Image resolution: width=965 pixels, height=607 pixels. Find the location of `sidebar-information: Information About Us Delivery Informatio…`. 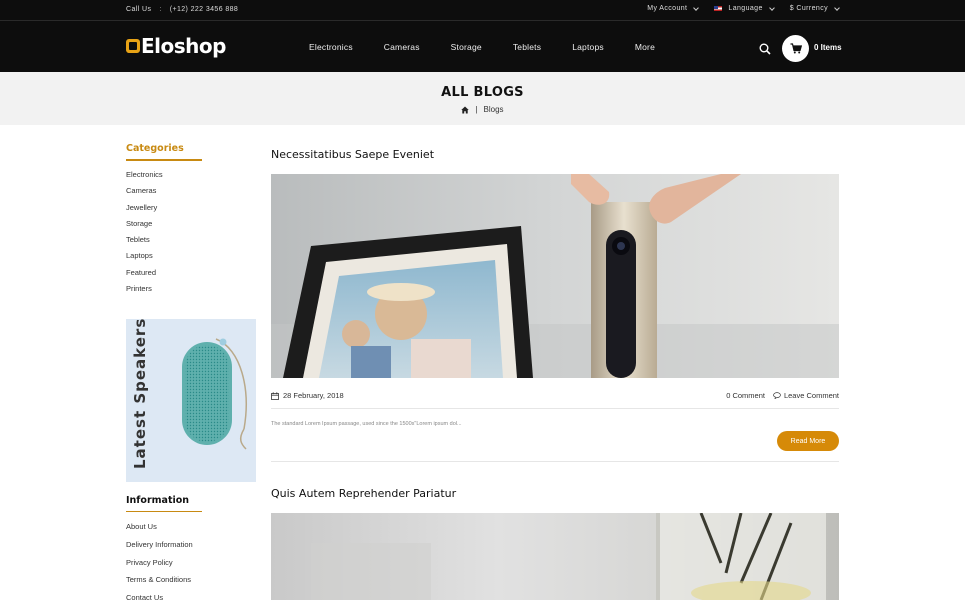

sidebar-information: Information About Us Delivery Informatio… is located at coordinates (191, 551).